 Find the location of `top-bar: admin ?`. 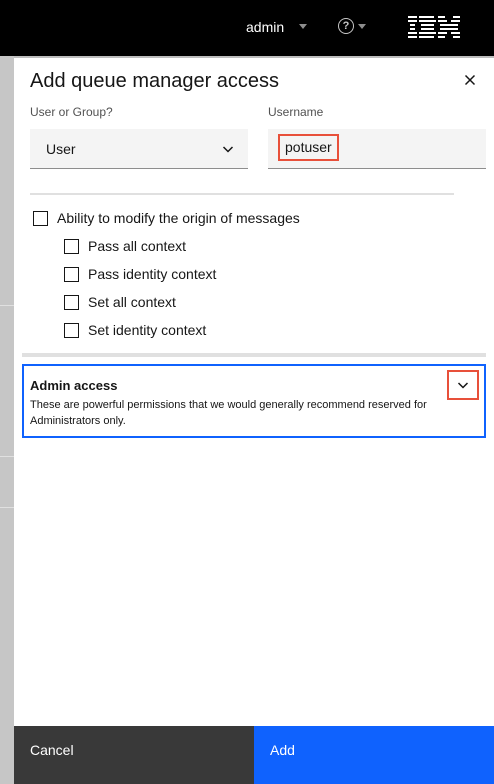

top-bar: admin ? is located at coordinates (247, 28).